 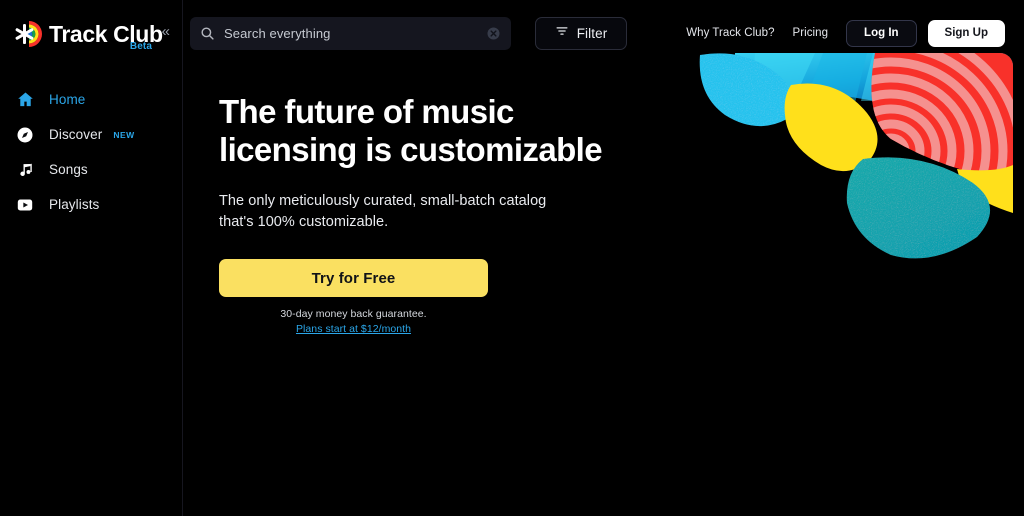 What do you see at coordinates (91, 26) in the screenshot?
I see `brand: Track Club « Beta` at bounding box center [91, 26].